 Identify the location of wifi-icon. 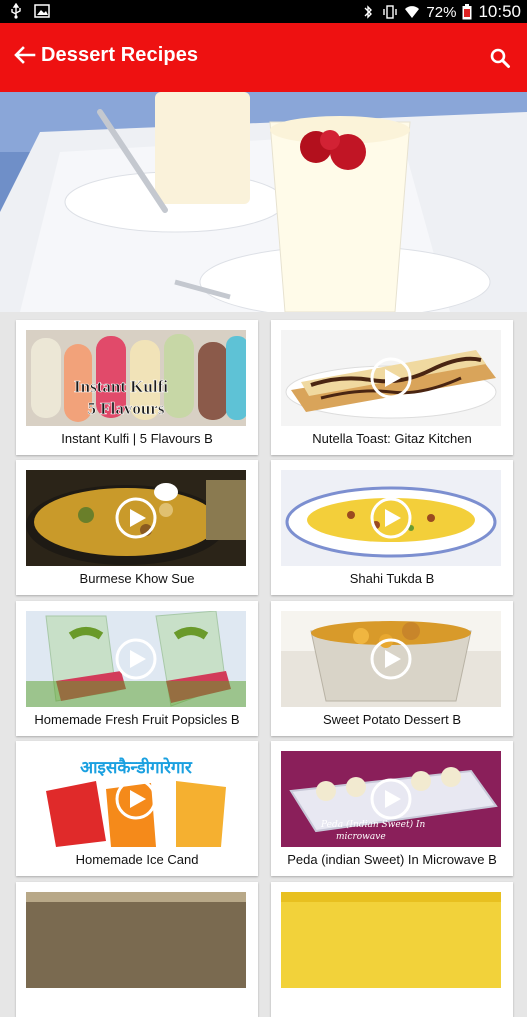
(412, 12).